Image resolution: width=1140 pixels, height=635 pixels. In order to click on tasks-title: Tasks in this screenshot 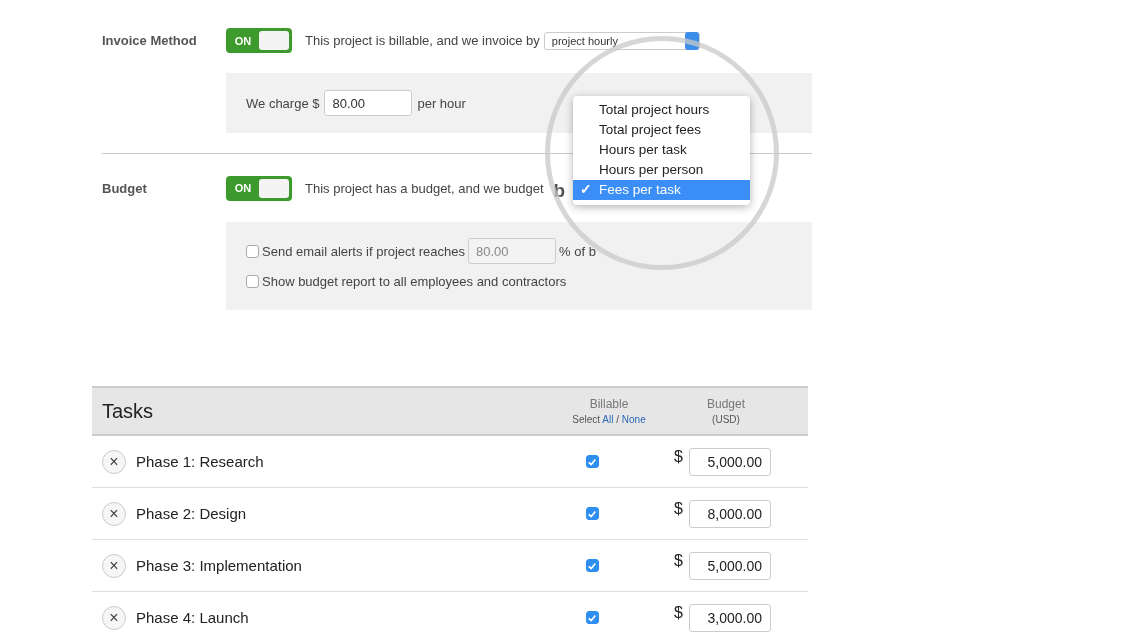, I will do `click(128, 411)`.